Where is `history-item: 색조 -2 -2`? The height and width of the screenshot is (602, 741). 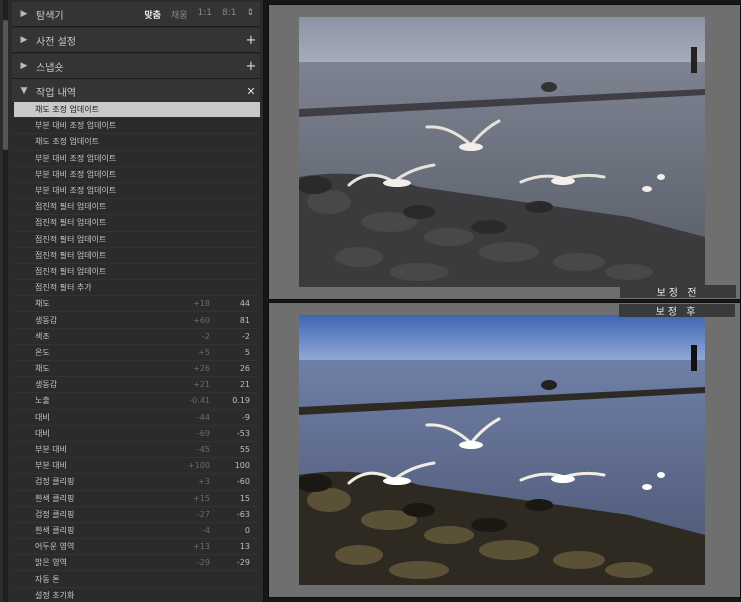
history-item: 색조 -2 -2 is located at coordinates (137, 337).